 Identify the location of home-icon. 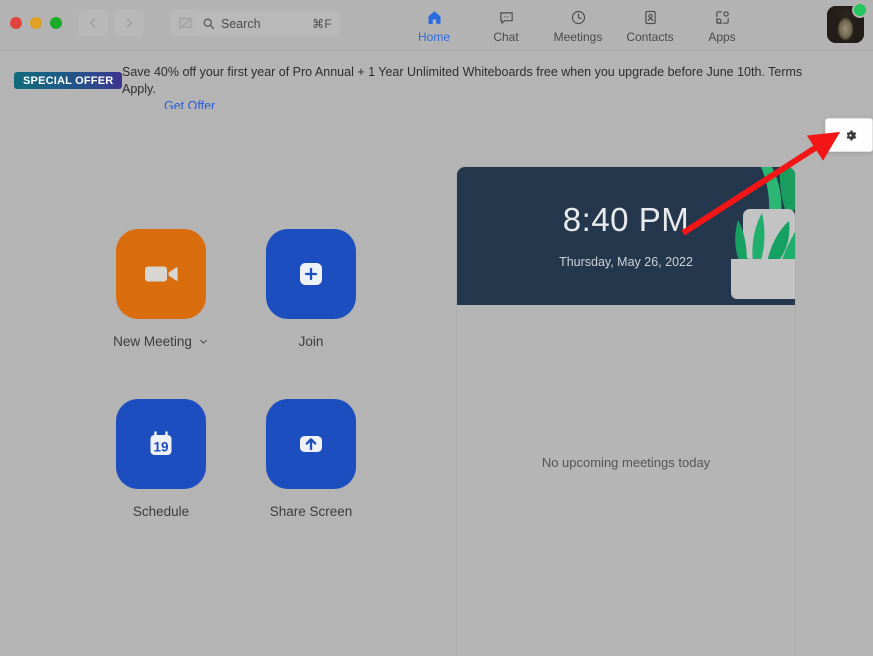
(434, 17).